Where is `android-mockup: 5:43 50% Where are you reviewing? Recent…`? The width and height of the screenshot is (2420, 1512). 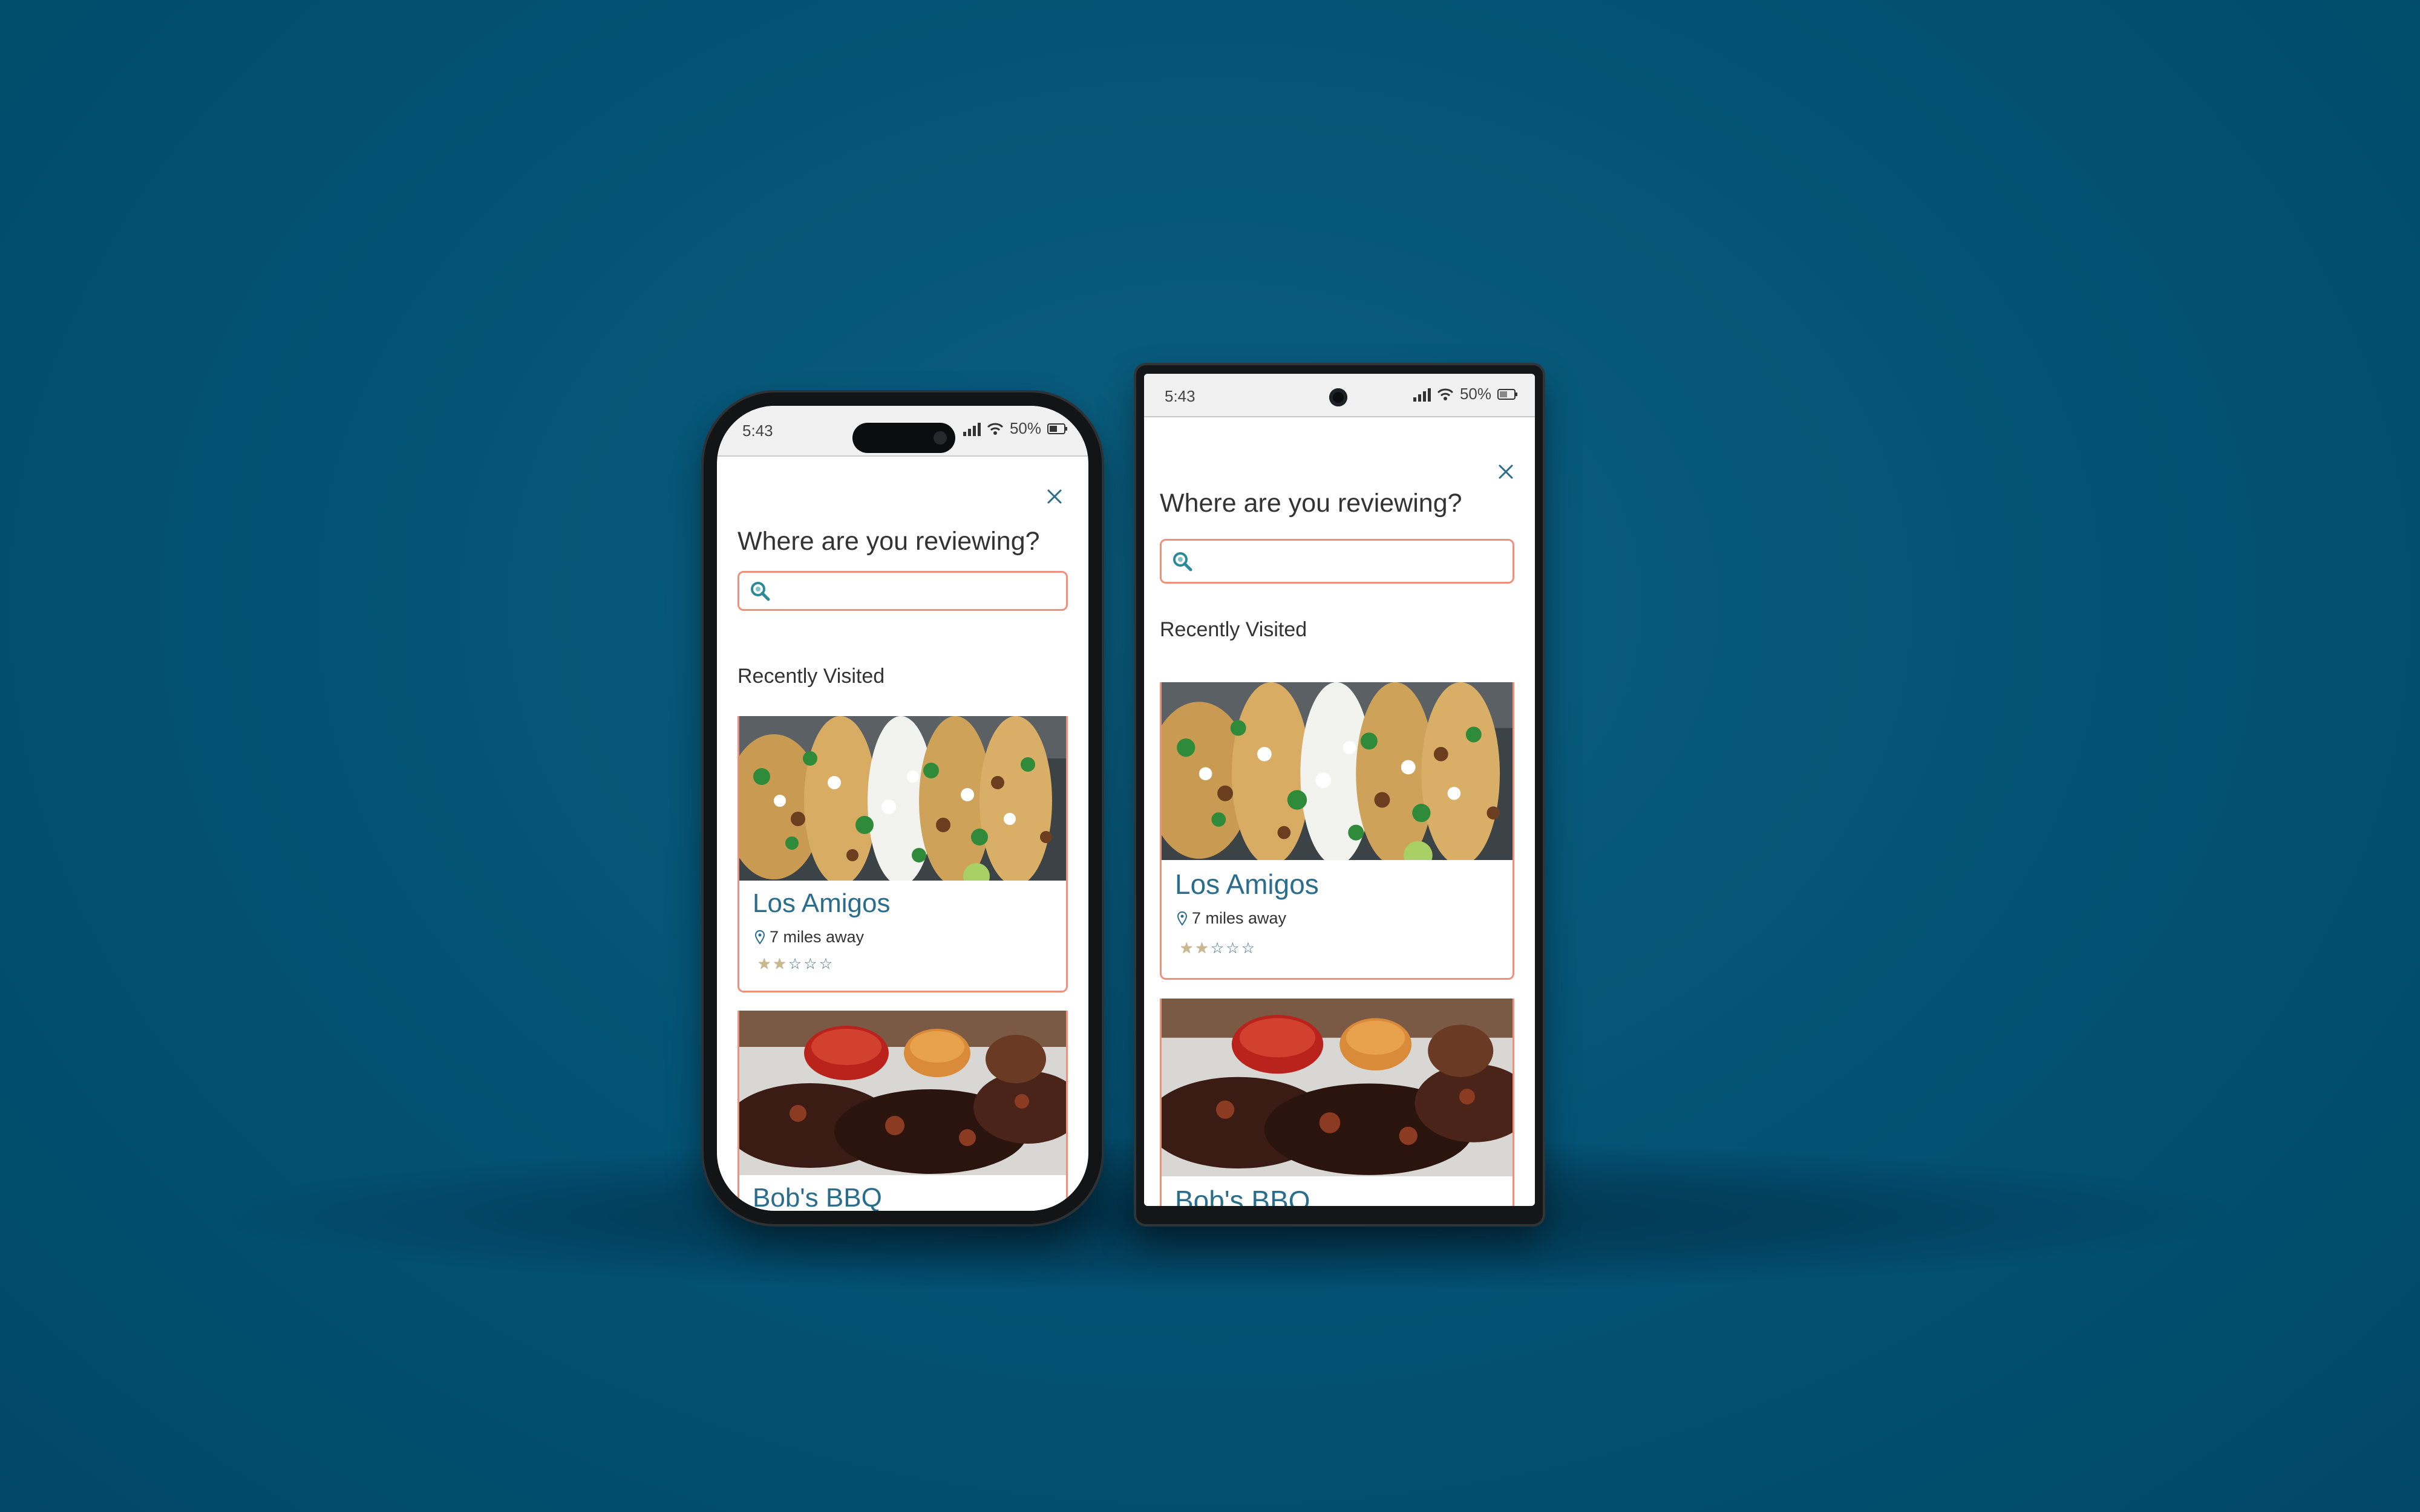
android-mockup: 5:43 50% Where are you reviewing? Recent… is located at coordinates (1339, 794).